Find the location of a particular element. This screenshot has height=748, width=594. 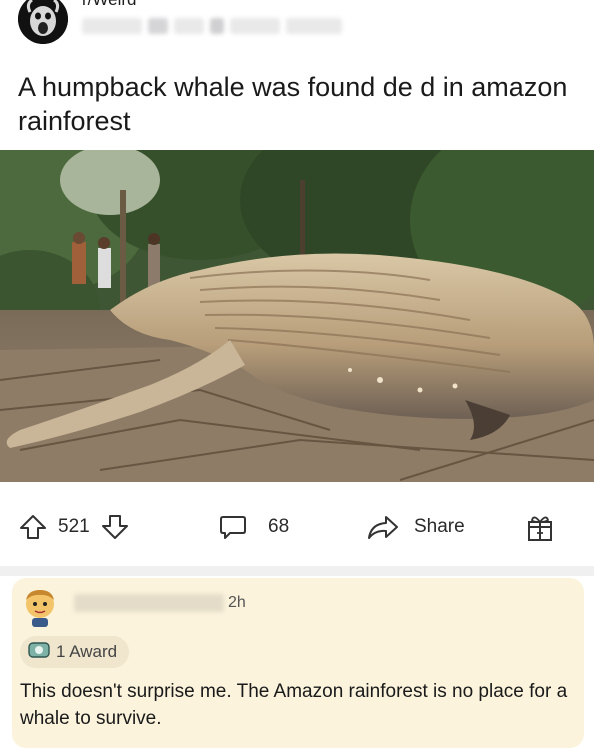

gift-award-icon is located at coordinates (540, 528).